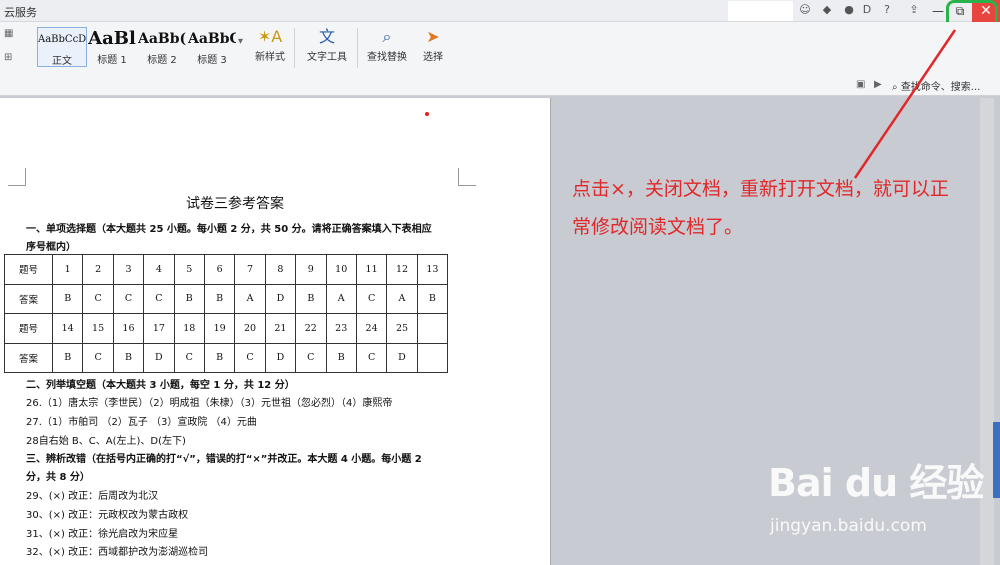 The height and width of the screenshot is (565, 1000). Describe the element at coordinates (876, 483) in the screenshot. I see `watermark-brand: Bai du 经验` at that location.